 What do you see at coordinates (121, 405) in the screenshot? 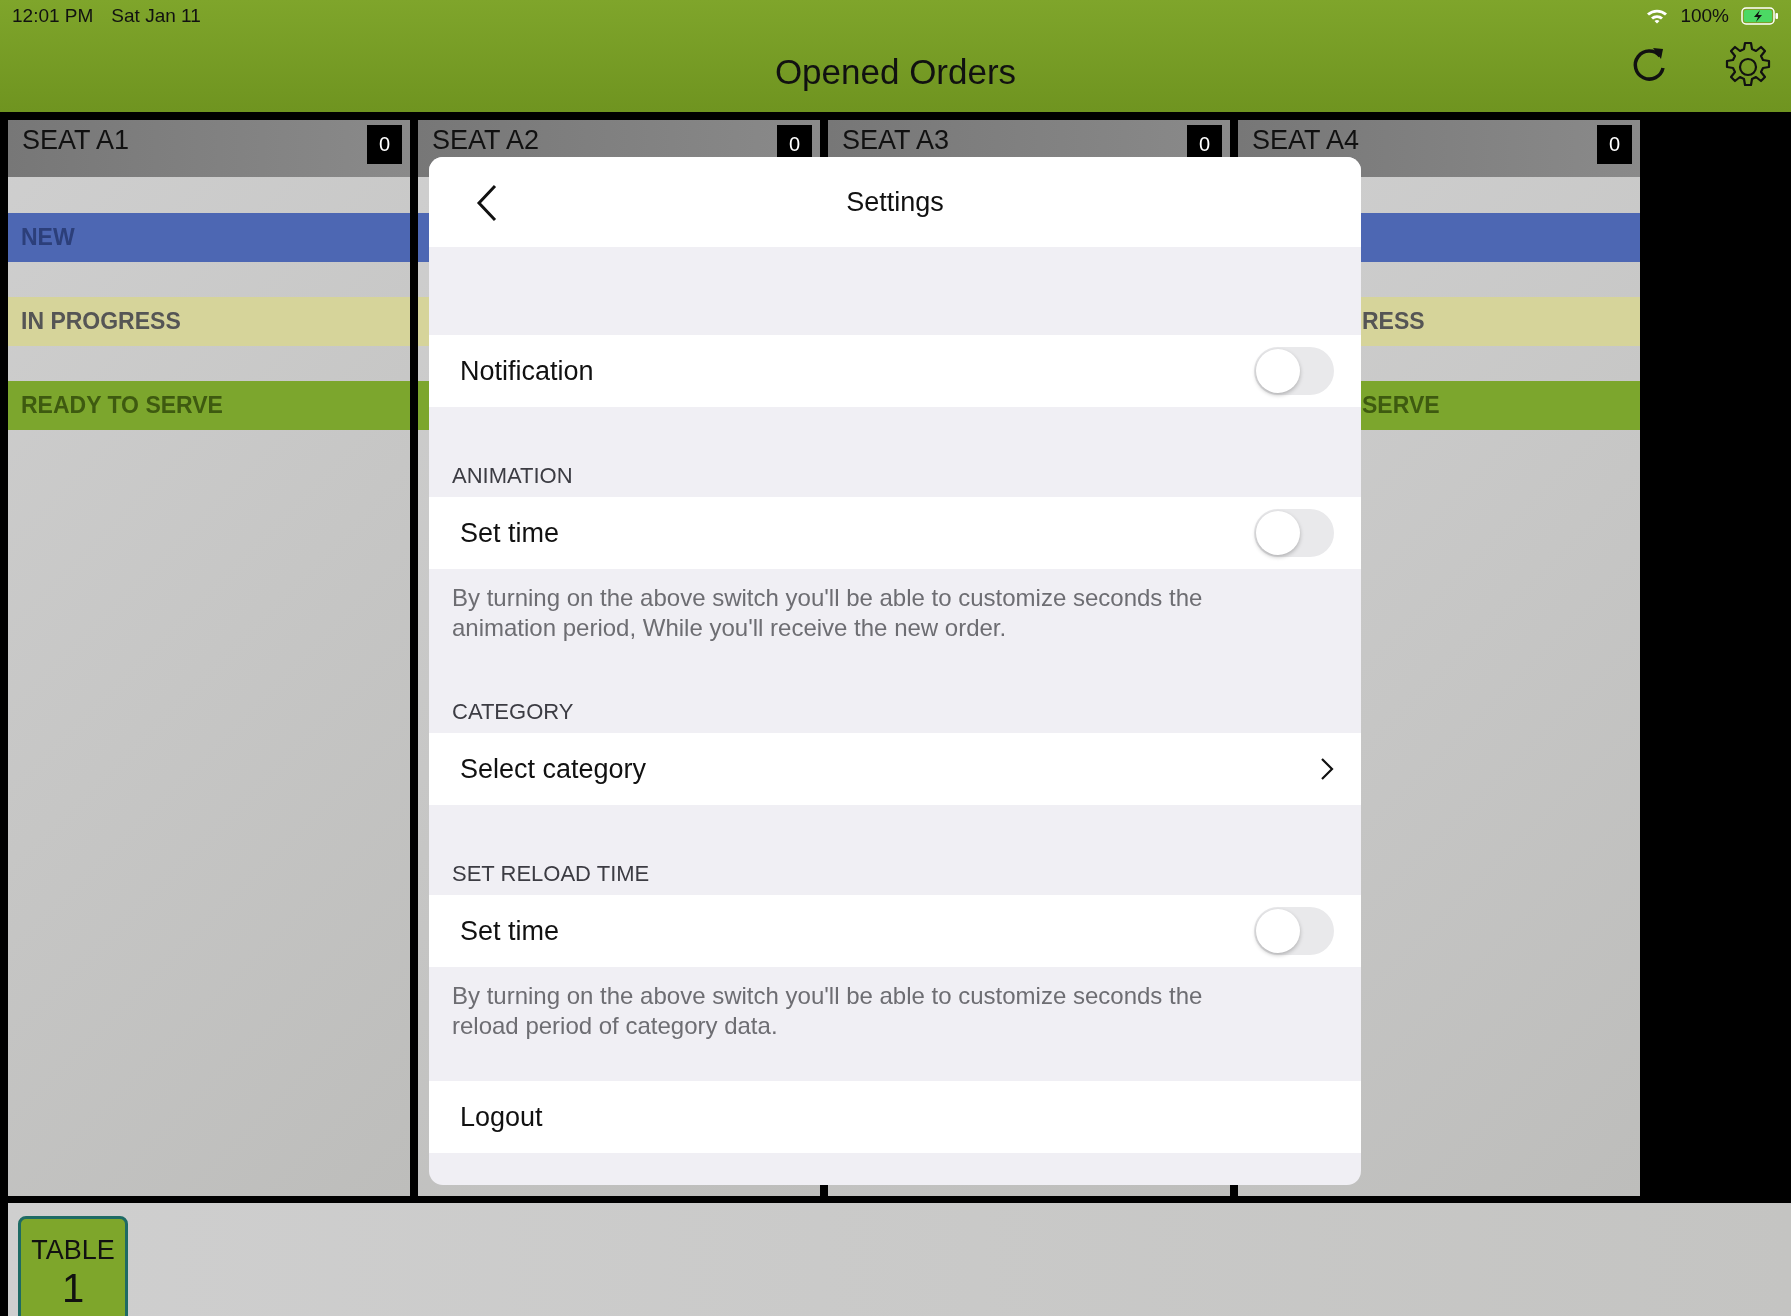
I see `lane-label: READY TO SERVE` at bounding box center [121, 405].